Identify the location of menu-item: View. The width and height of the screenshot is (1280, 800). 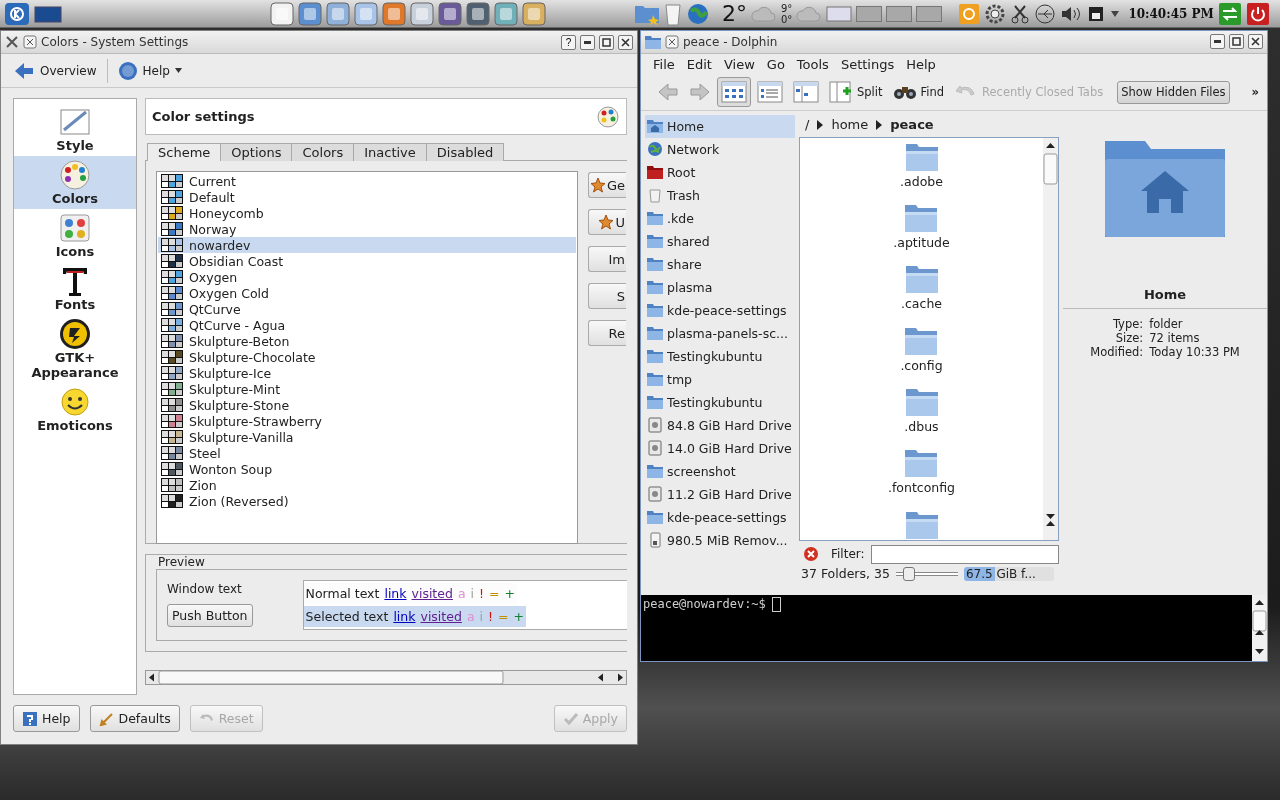
(739, 64).